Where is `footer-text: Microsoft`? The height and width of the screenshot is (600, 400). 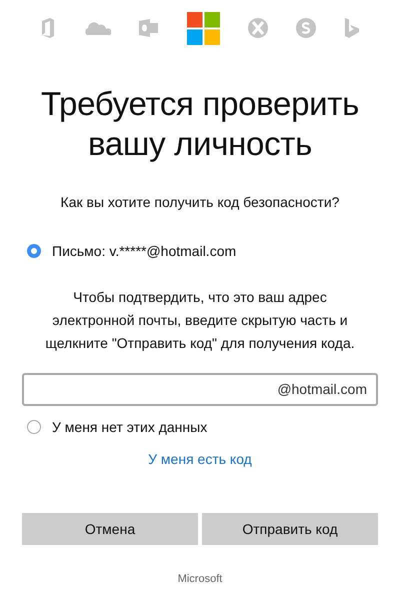
footer-text: Microsoft is located at coordinates (200, 579).